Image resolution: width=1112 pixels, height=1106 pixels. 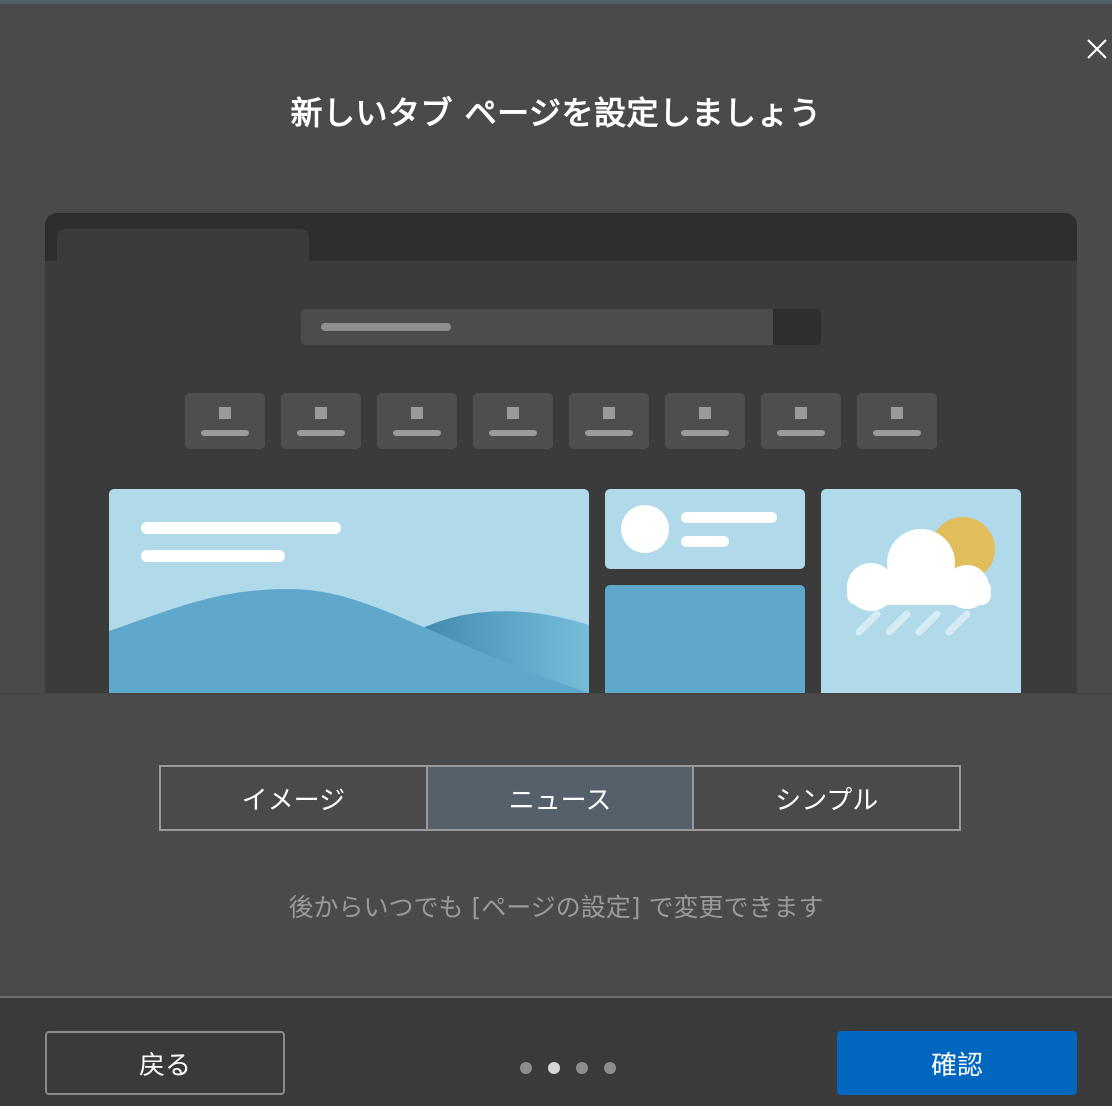 I want to click on preview-tab-bar, so click(x=561, y=239).